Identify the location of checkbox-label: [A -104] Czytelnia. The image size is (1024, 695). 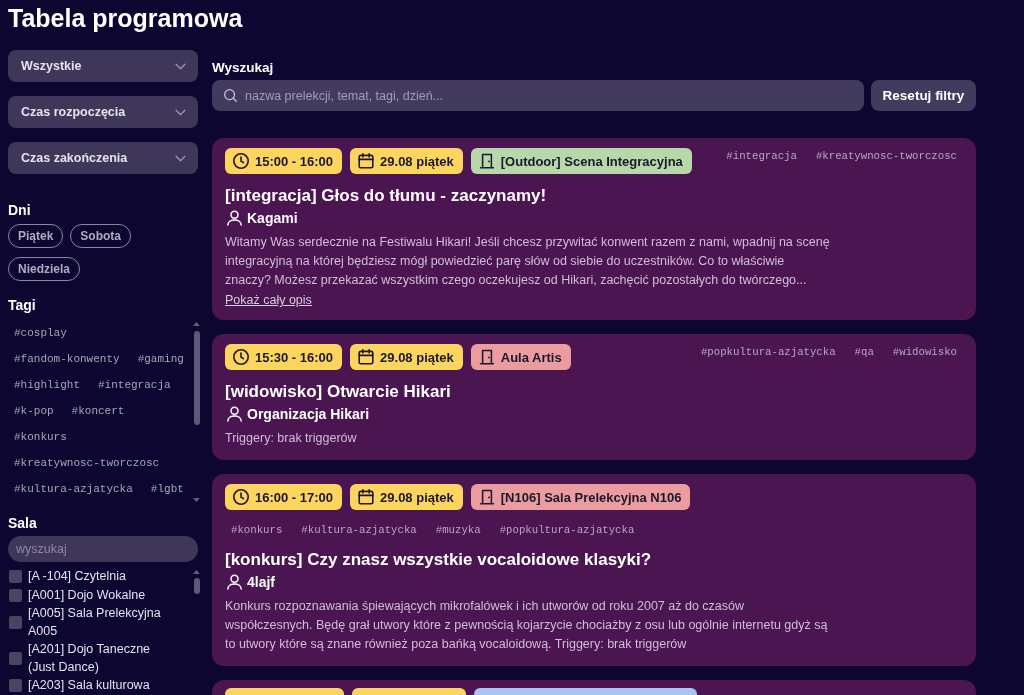
(104, 577).